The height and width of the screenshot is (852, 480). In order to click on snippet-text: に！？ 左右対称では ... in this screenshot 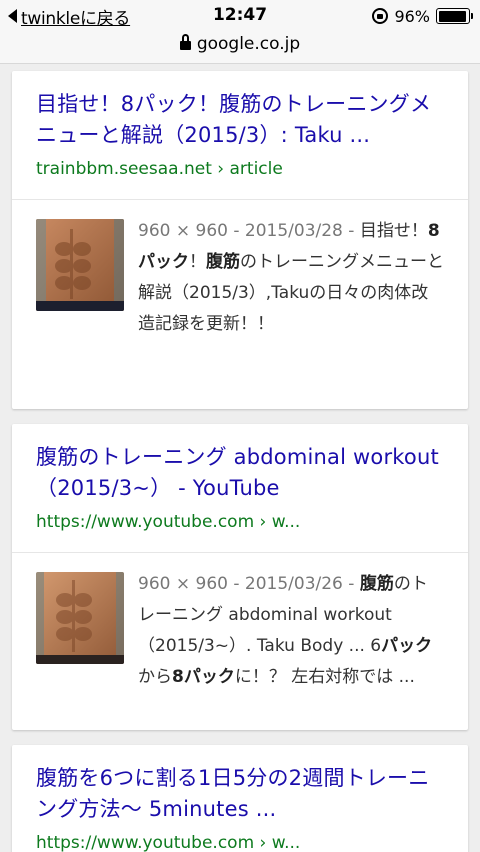, I will do `click(324, 677)`.